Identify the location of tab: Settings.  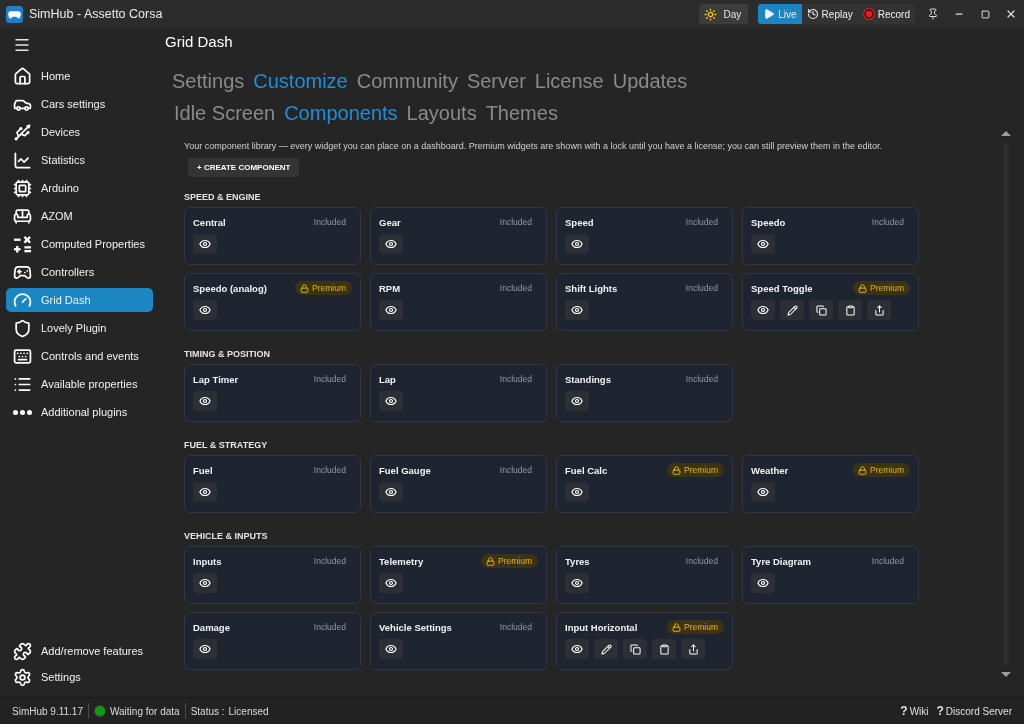
(208, 81).